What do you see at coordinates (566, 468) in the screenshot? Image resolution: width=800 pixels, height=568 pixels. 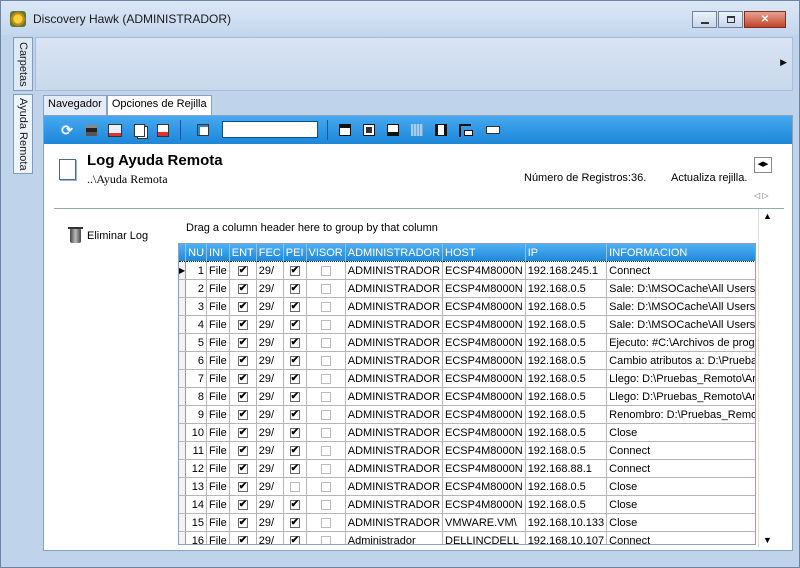 I see `cell-ip: 192.168.88.1` at bounding box center [566, 468].